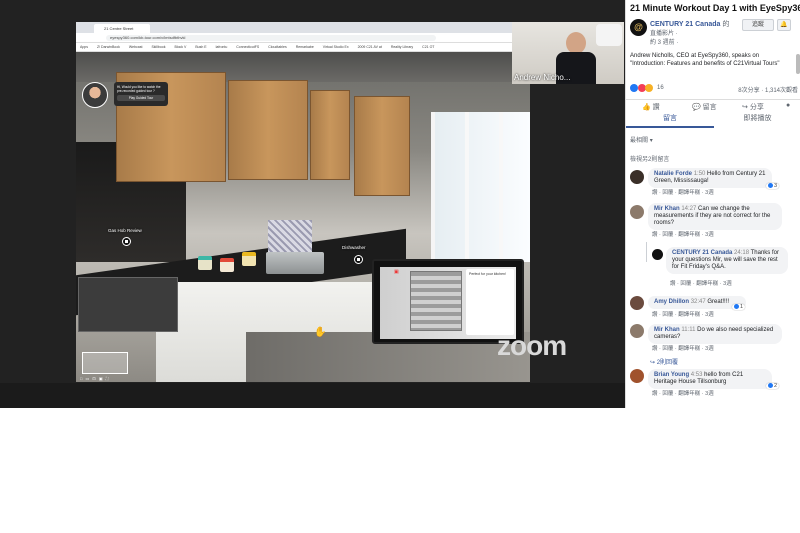 The image size is (800, 533). What do you see at coordinates (200, 47) in the screenshot?
I see `bookmark-item: Bush E` at bounding box center [200, 47].